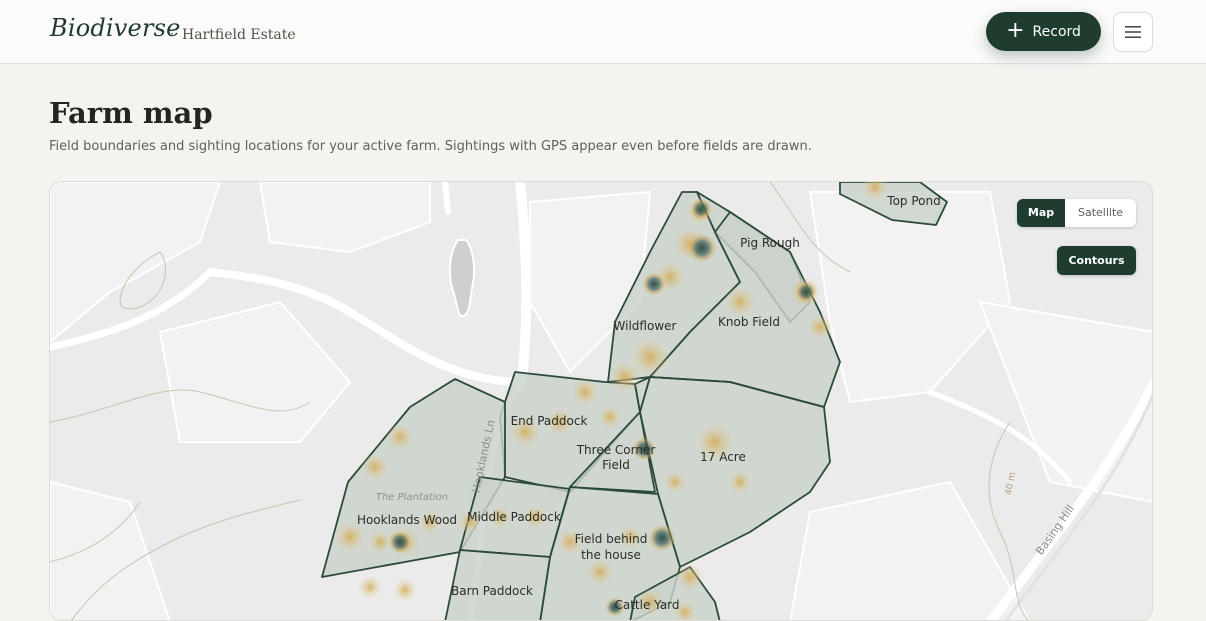  What do you see at coordinates (611, 555) in the screenshot?
I see `label-field-behind-2: the house` at bounding box center [611, 555].